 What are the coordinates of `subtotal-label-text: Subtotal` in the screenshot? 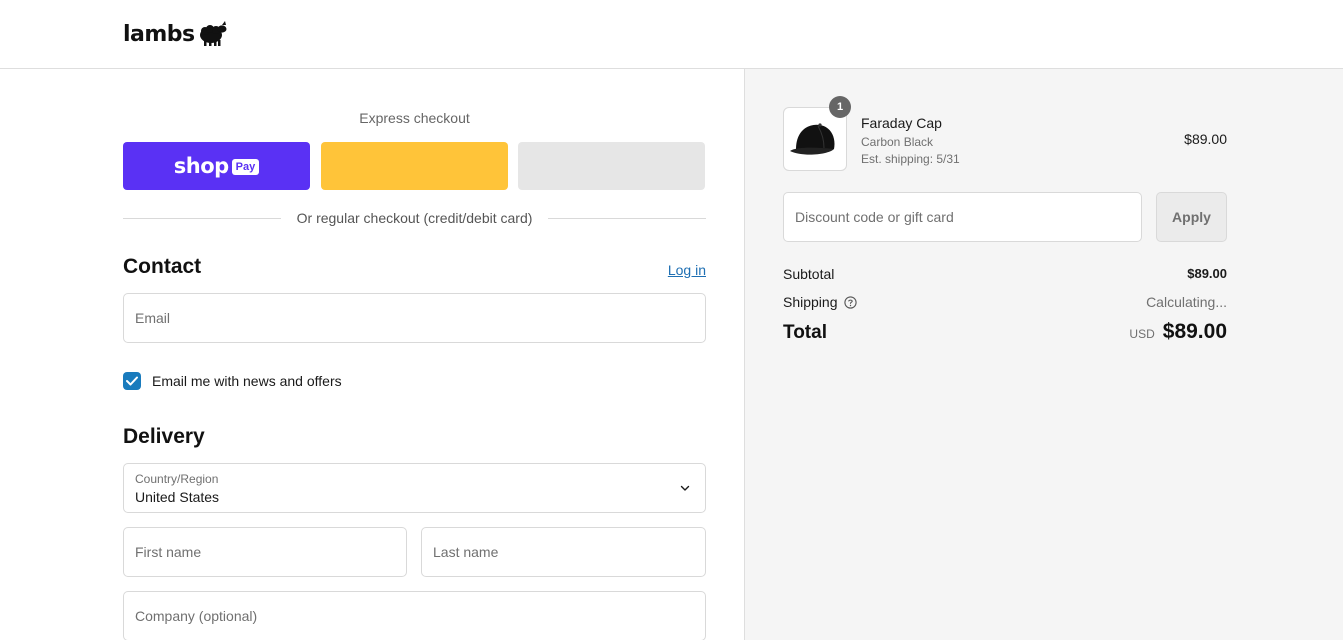 It's located at (809, 274).